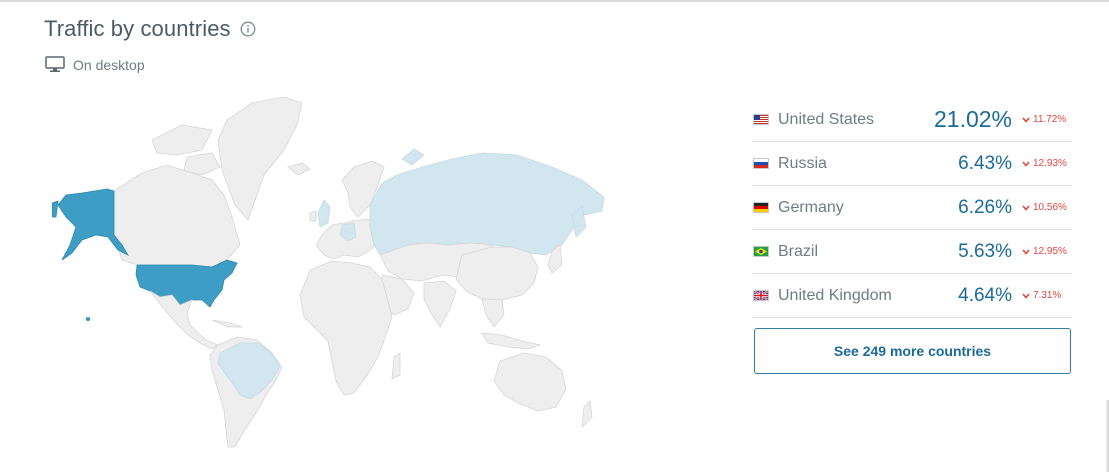 This screenshot has height=472, width=1109. Describe the element at coordinates (1050, 119) in the screenshot. I see `change-value: 11.72%` at that location.